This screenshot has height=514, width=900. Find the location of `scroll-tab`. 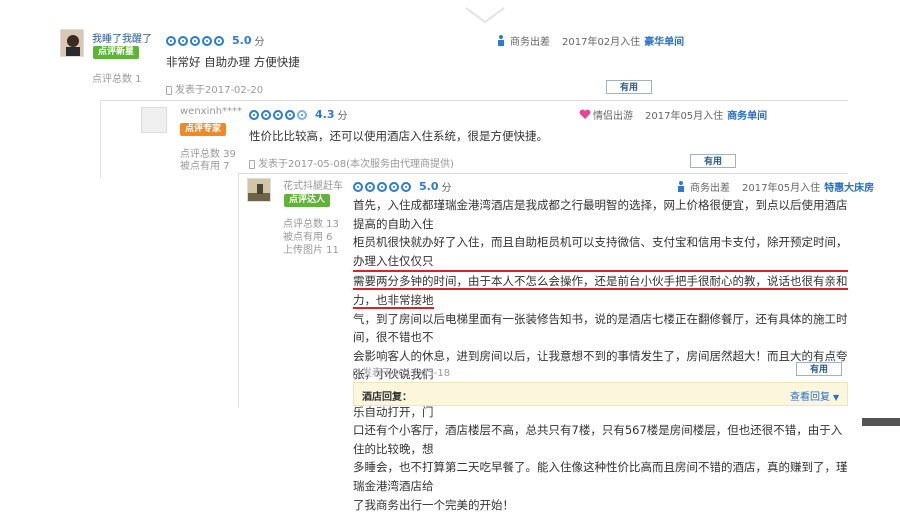

scroll-tab is located at coordinates (881, 422).